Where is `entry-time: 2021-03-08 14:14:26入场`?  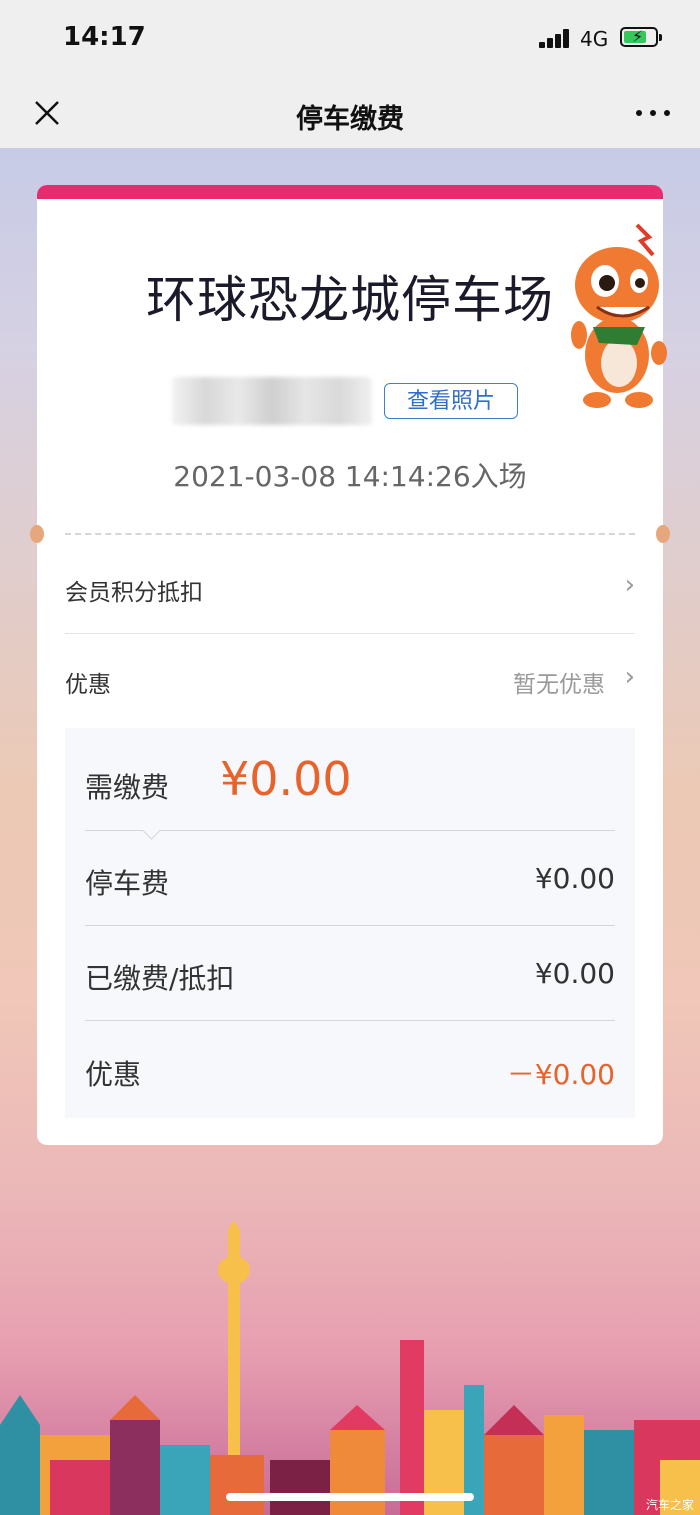
entry-time: 2021-03-08 14:14:26入场 is located at coordinates (350, 476).